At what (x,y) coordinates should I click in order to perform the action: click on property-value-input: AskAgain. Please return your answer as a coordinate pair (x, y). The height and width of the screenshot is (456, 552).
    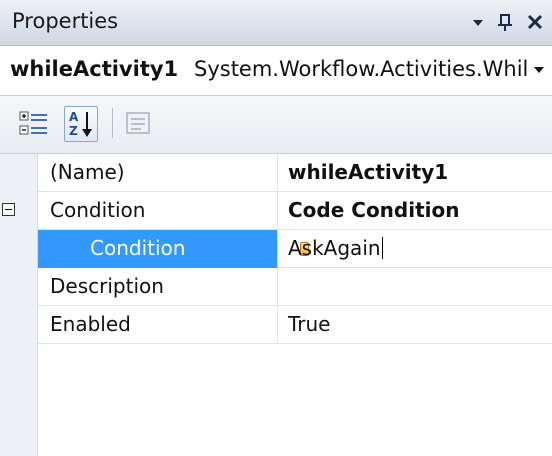
    Looking at the image, I should click on (335, 248).